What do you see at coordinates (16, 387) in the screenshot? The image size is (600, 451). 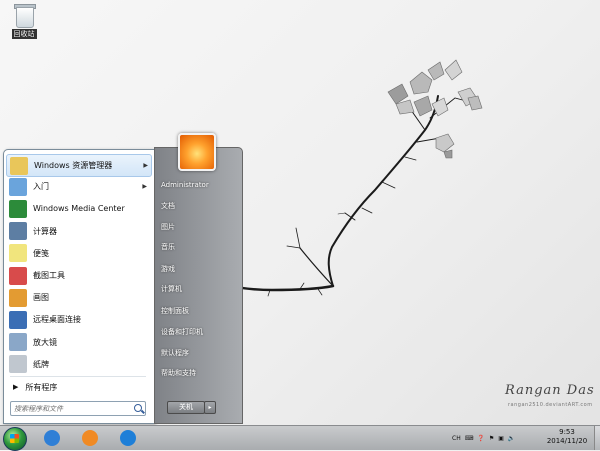 I see `triangle-right-icon: ▶` at bounding box center [16, 387].